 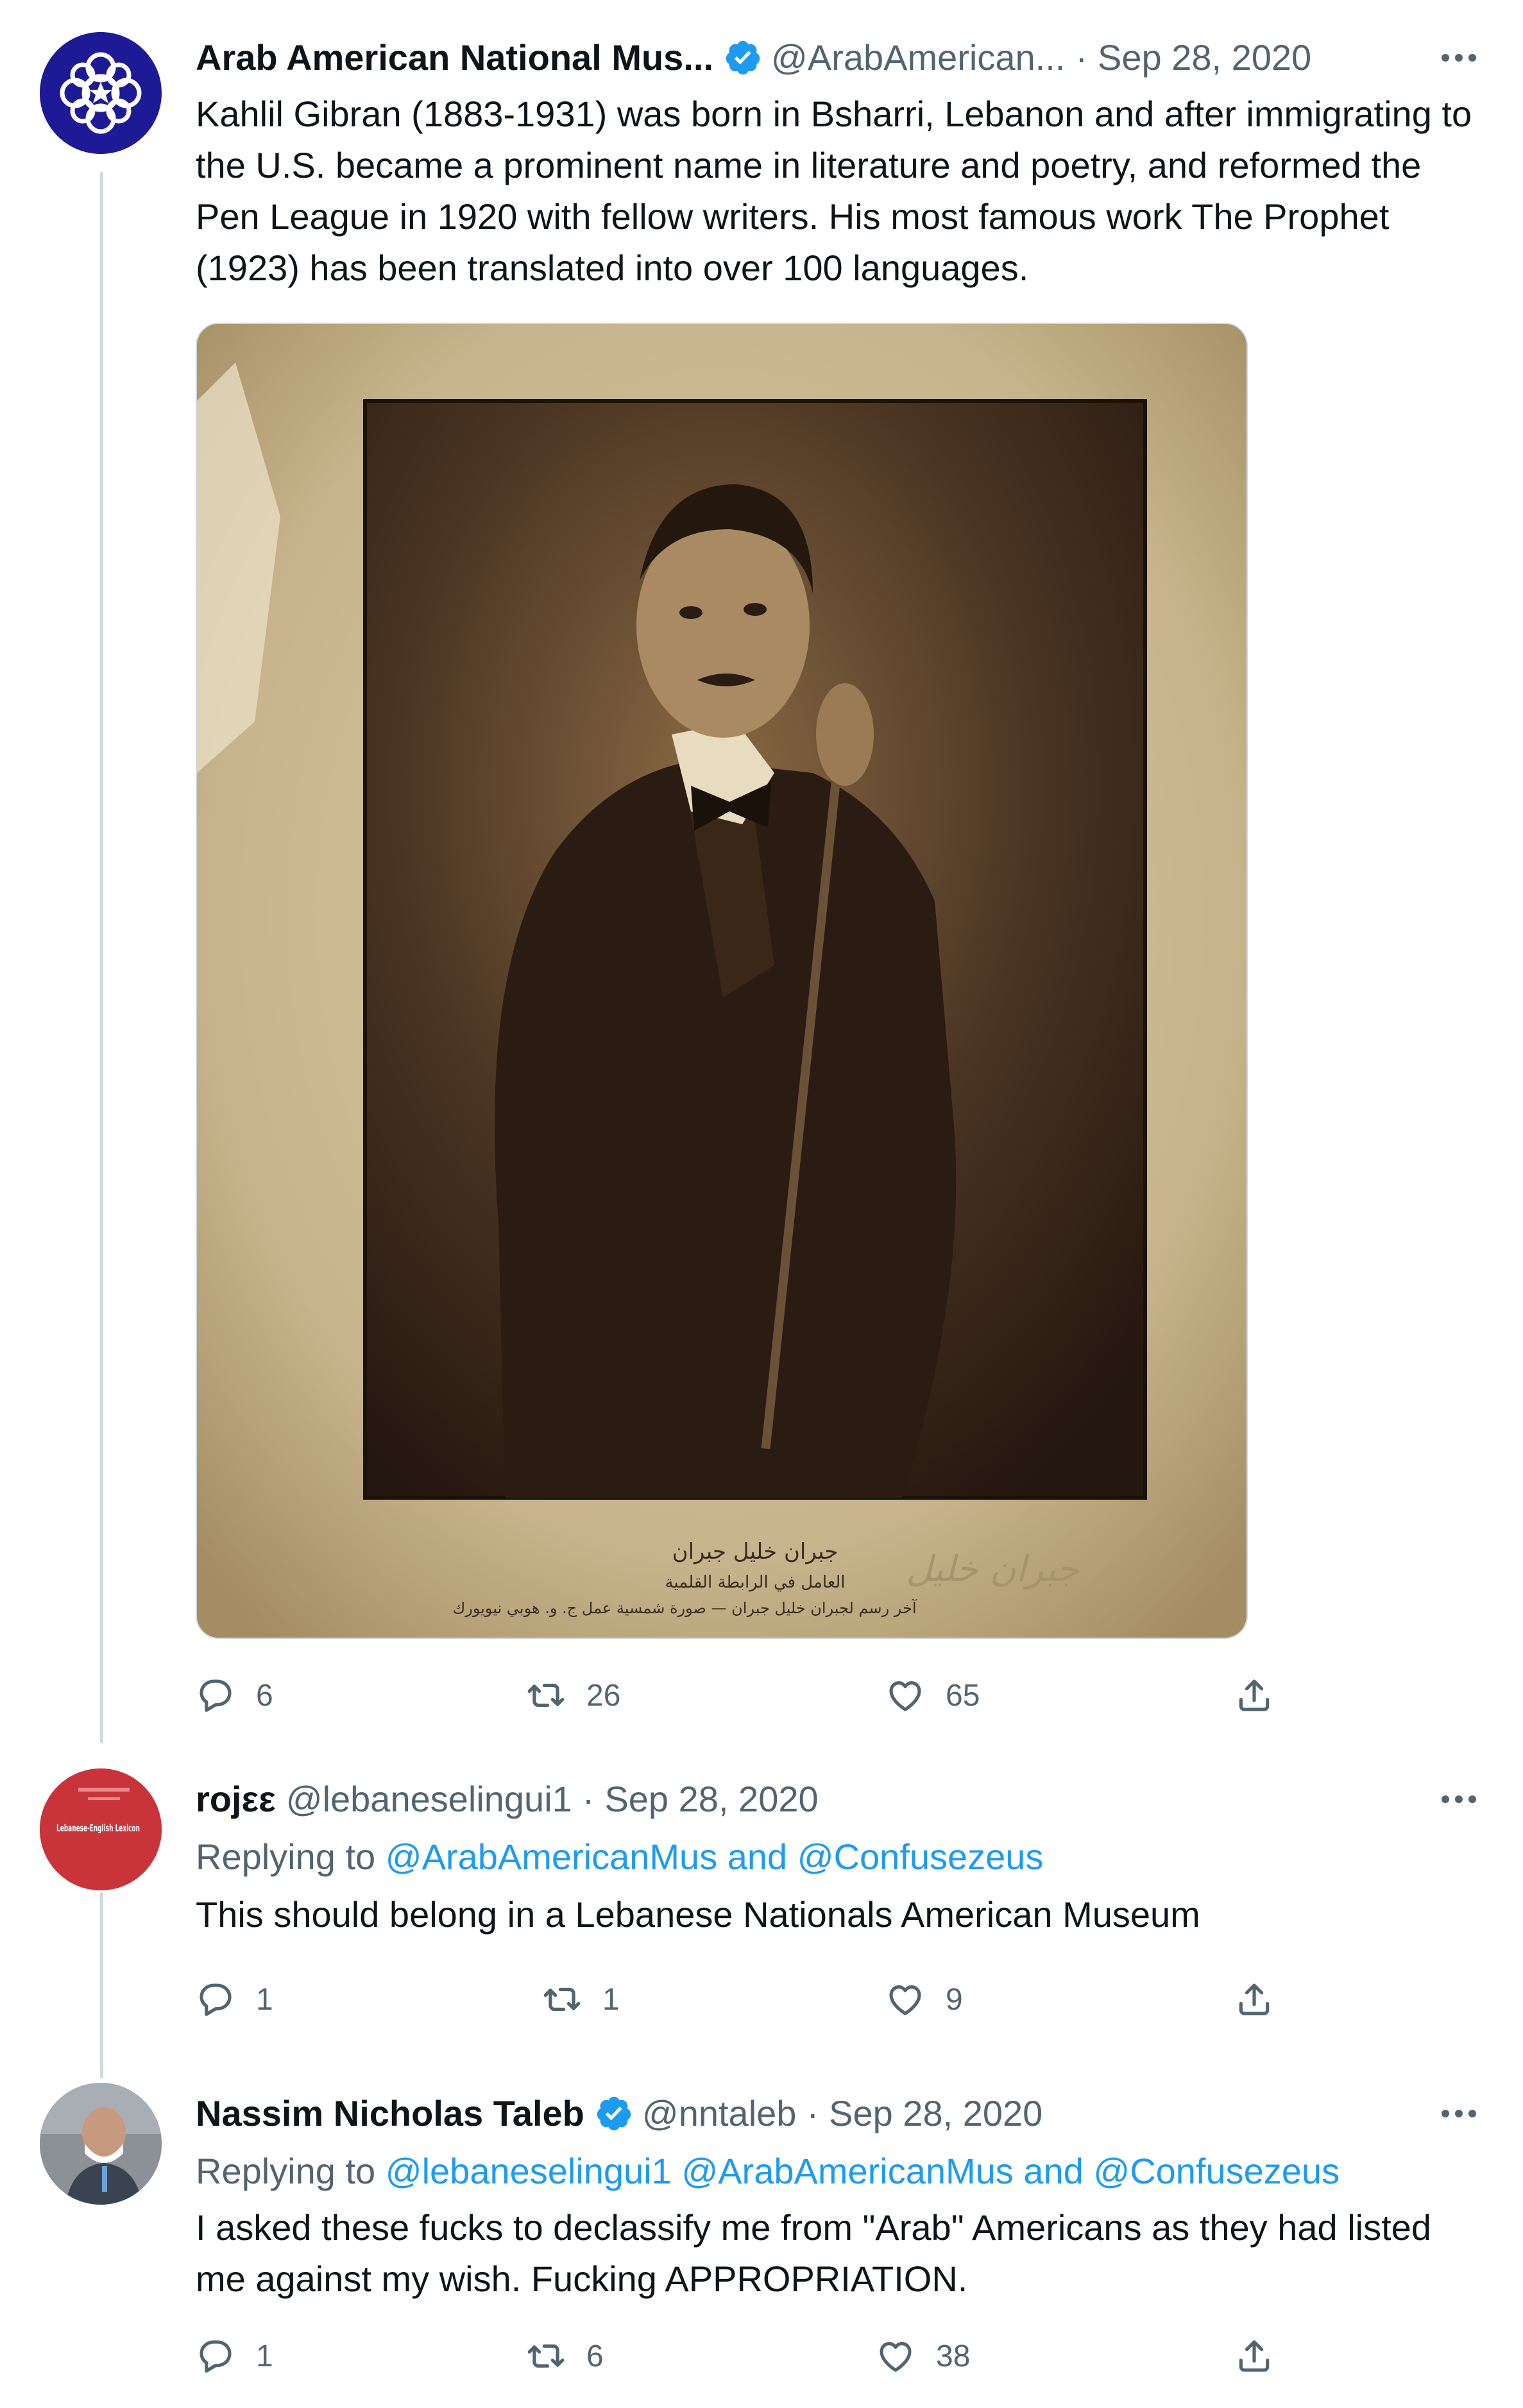 What do you see at coordinates (993, 1569) in the screenshot?
I see `photo-signature: جبران خليل` at bounding box center [993, 1569].